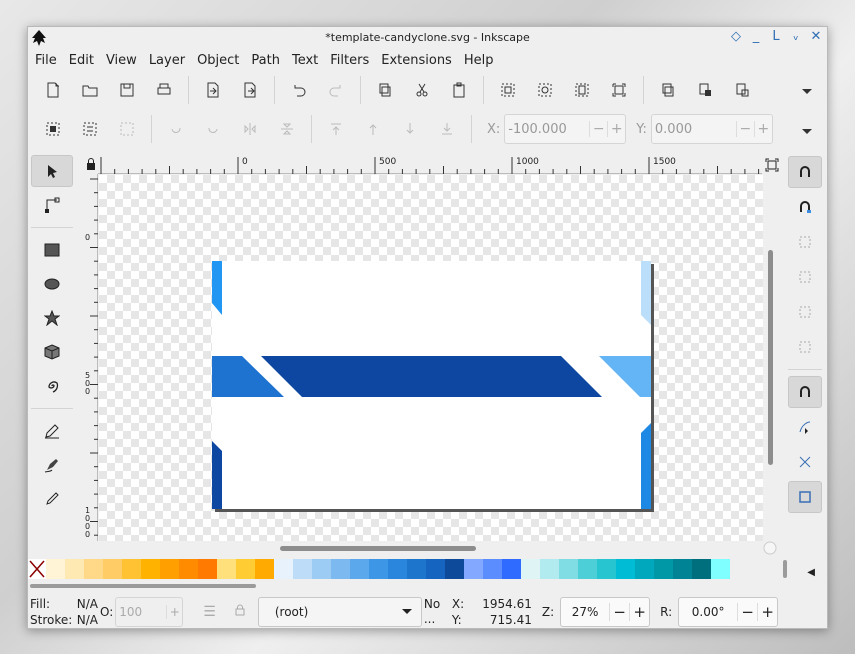 This screenshot has height=654, width=855. Describe the element at coordinates (805, 172) in the screenshot. I see `enable-snapping-icon` at that location.